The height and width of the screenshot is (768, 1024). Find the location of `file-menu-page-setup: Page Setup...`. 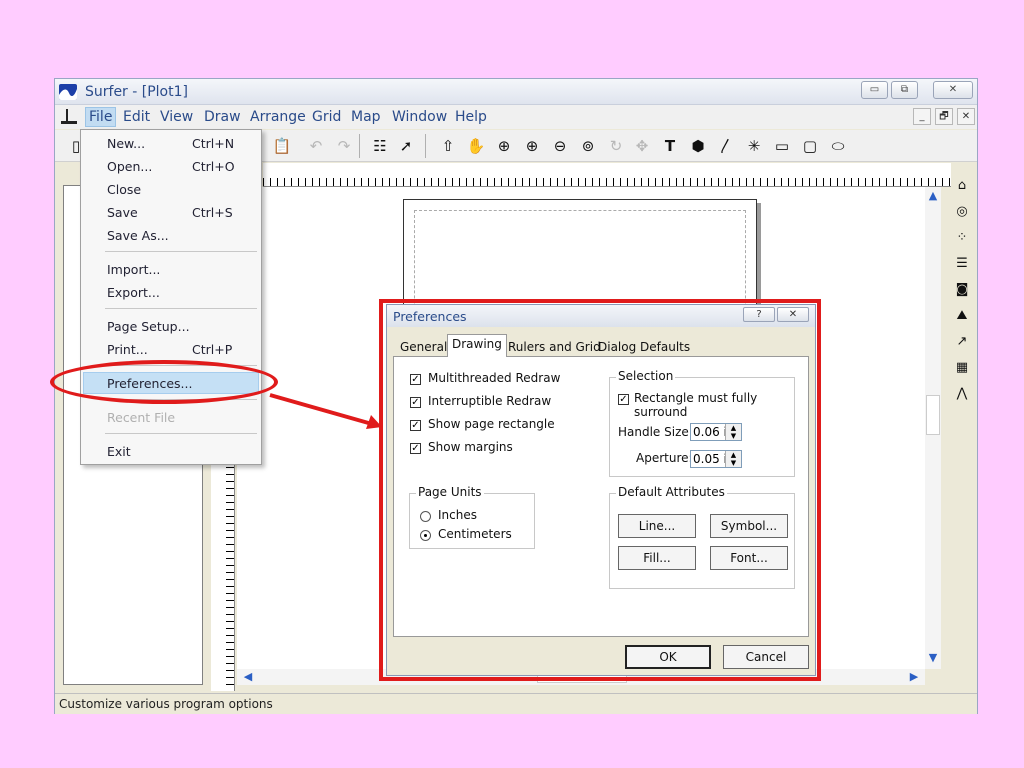

file-menu-page-setup: Page Setup... is located at coordinates (148, 326).